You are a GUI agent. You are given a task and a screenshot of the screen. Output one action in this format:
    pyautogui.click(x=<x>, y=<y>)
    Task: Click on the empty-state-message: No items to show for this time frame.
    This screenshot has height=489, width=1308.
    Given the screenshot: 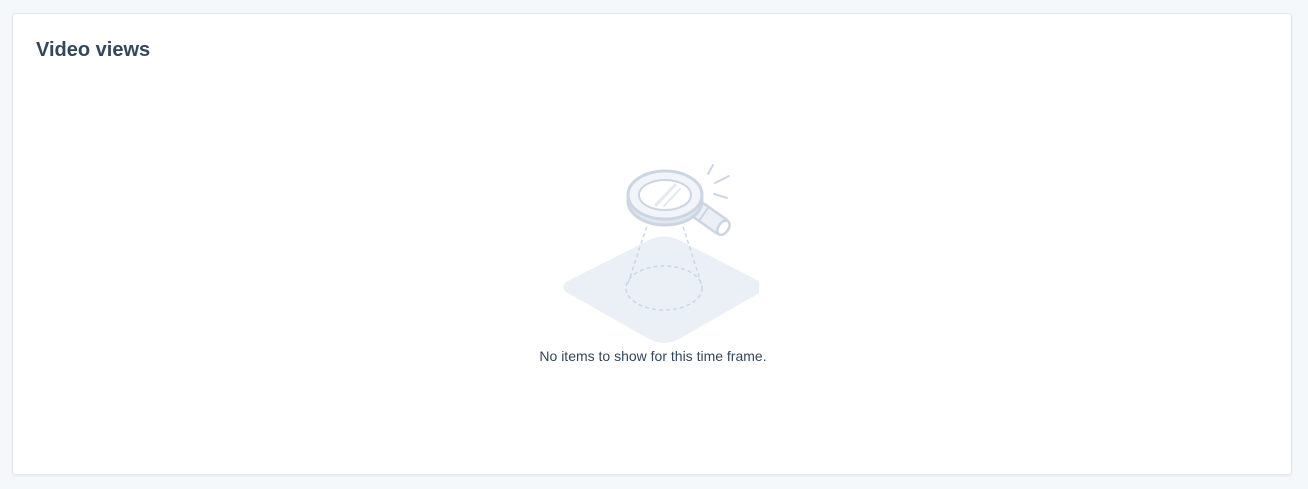 What is the action you would take?
    pyautogui.click(x=653, y=356)
    